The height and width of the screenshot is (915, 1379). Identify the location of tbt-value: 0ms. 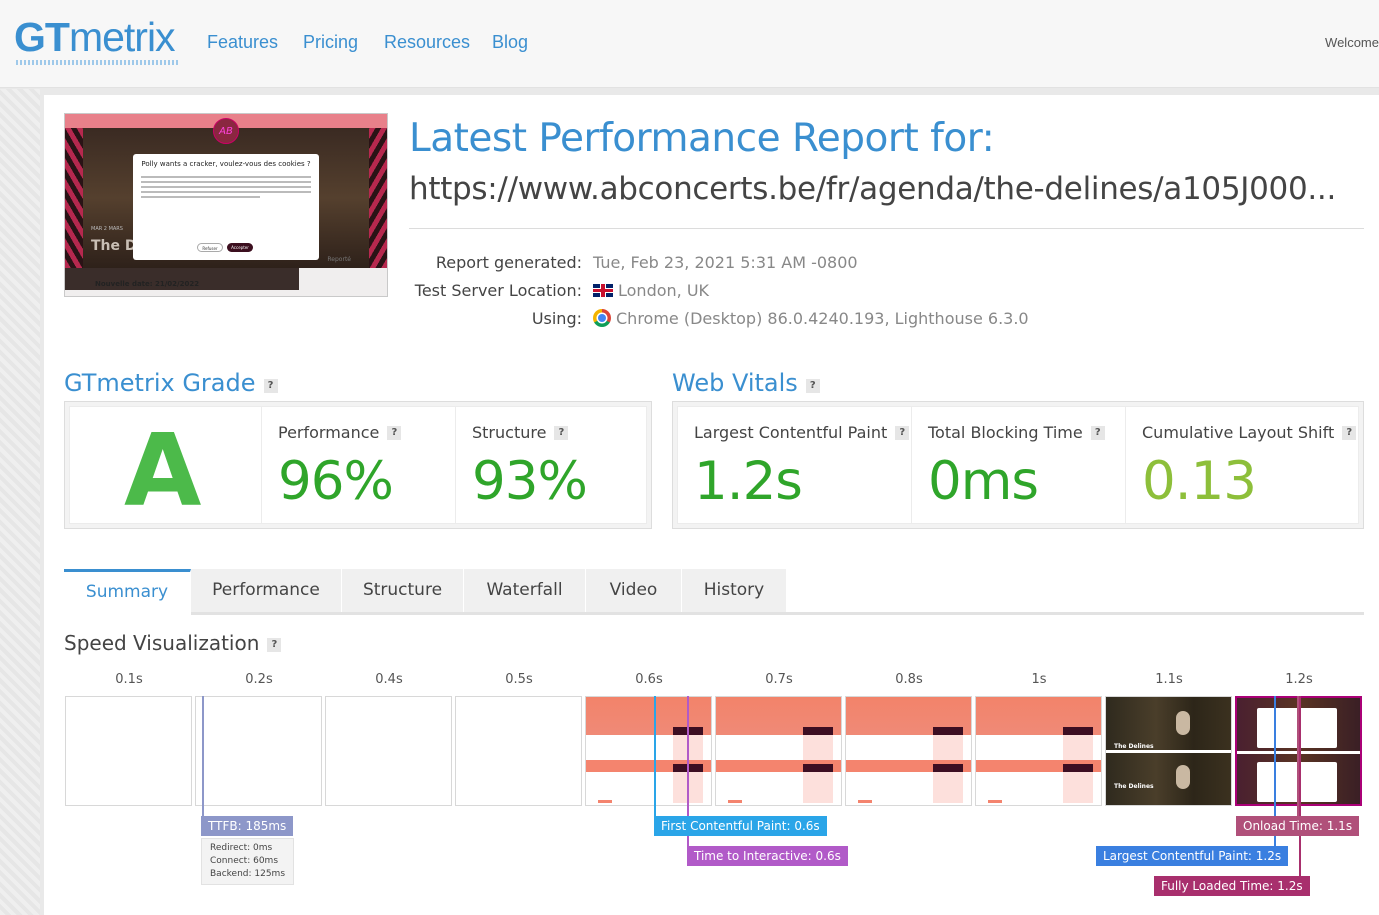
(983, 481).